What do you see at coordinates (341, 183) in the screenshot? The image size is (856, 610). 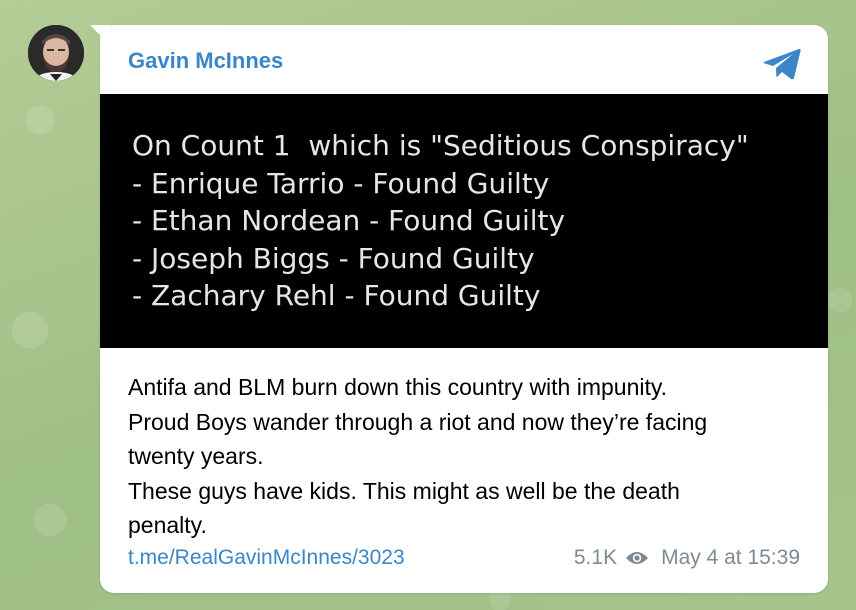 I see `image-text-line: - Enrique Tarrio - Found Guilty` at bounding box center [341, 183].